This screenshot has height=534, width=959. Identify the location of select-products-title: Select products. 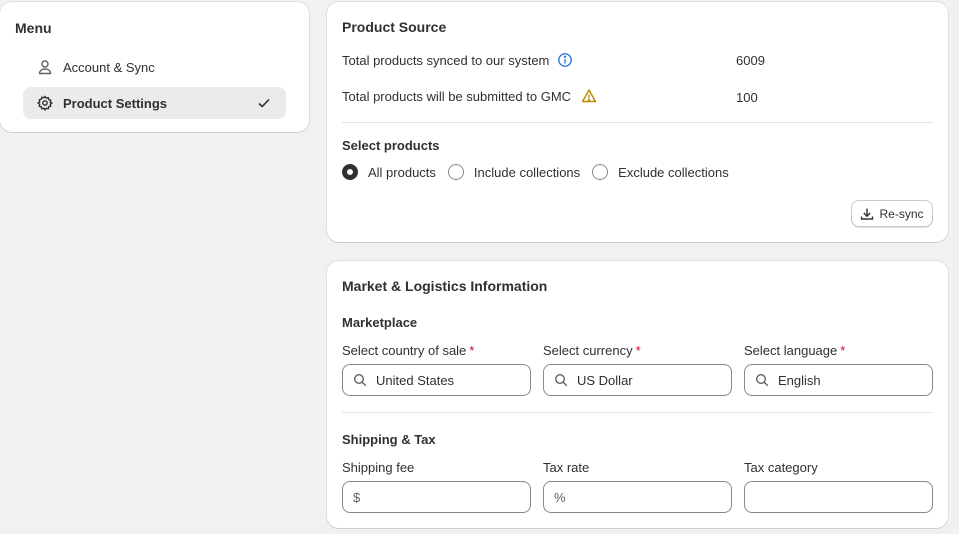
(391, 145).